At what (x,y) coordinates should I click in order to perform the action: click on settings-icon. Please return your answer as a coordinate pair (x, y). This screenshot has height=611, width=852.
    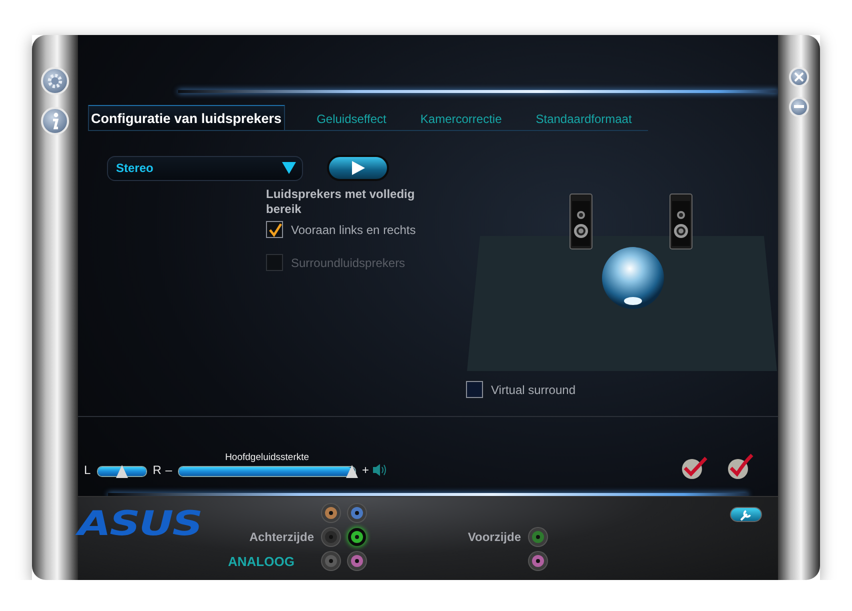
    Looking at the image, I should click on (55, 81).